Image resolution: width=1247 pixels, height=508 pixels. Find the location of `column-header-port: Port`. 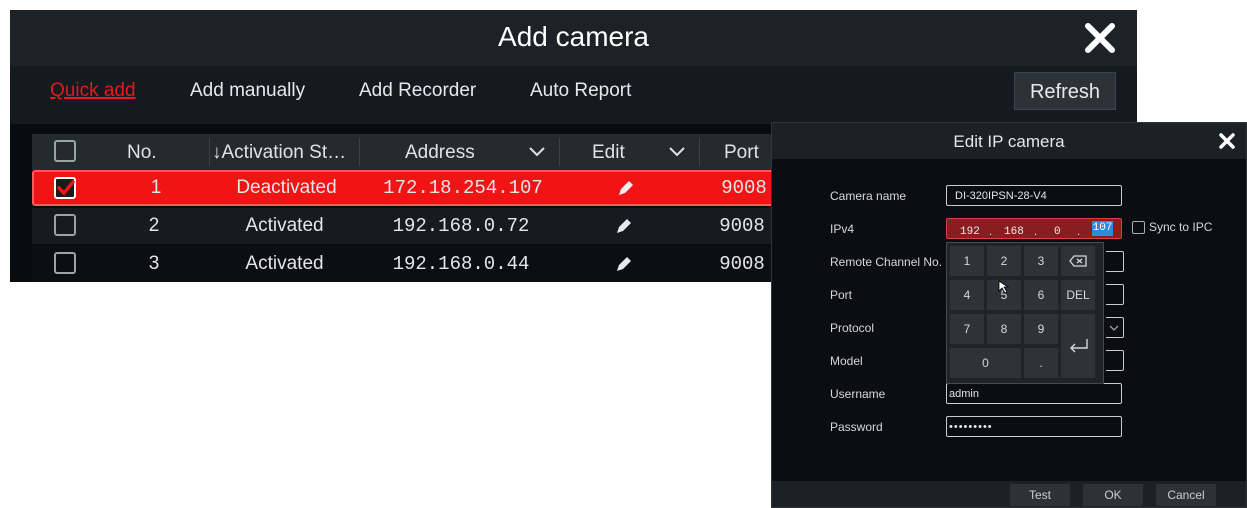

column-header-port: Port is located at coordinates (741, 153).